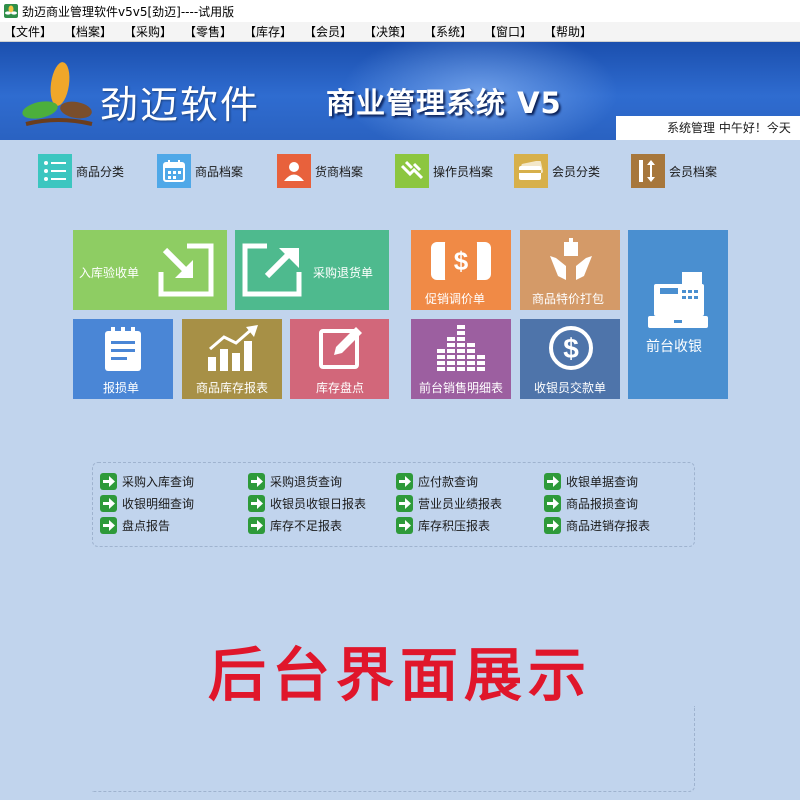 The width and height of the screenshot is (800, 800). What do you see at coordinates (444, 103) in the screenshot?
I see `system-name: 商业管理系统 V5` at bounding box center [444, 103].